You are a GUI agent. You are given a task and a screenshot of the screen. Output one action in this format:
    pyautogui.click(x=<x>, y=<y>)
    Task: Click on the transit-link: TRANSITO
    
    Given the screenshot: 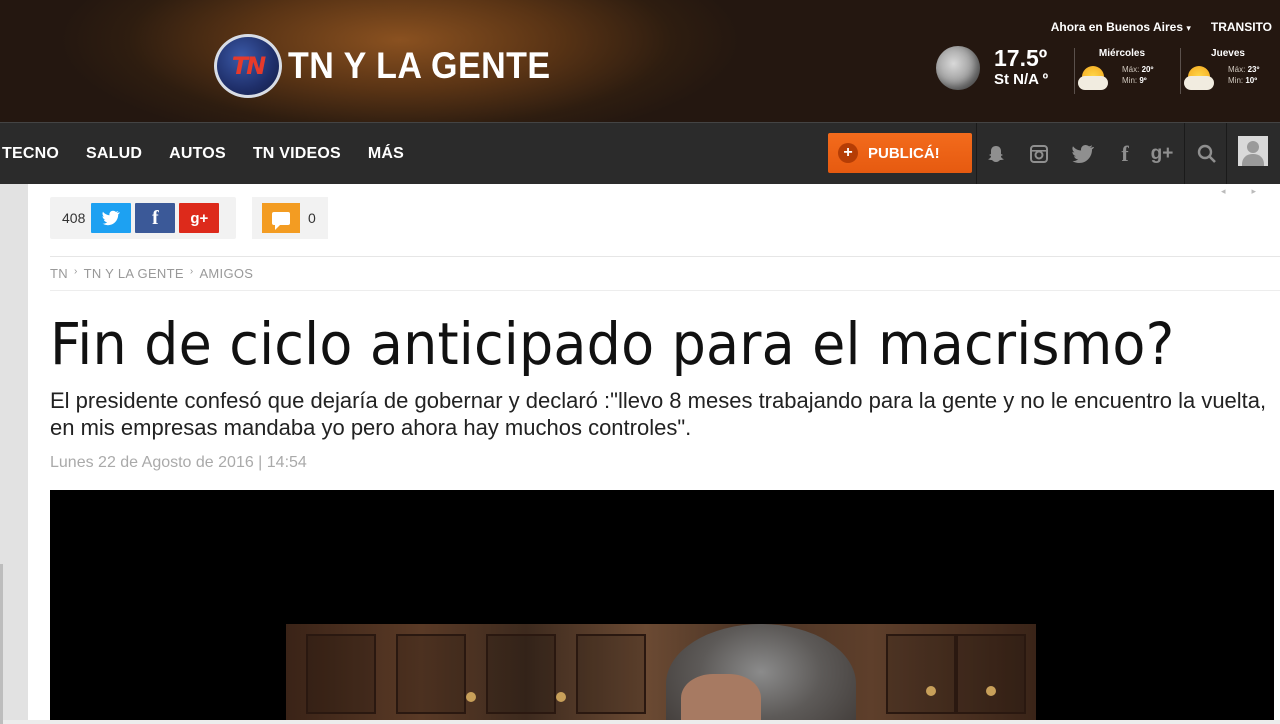 What is the action you would take?
    pyautogui.click(x=1241, y=27)
    